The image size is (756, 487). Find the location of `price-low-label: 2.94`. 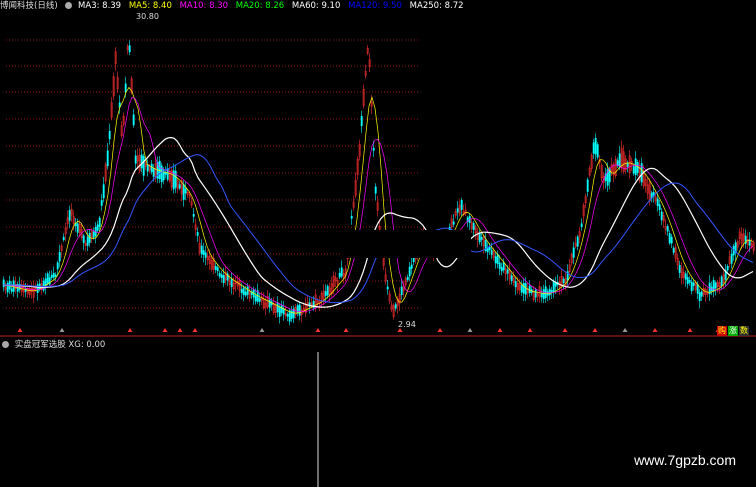

price-low-label: 2.94 is located at coordinates (407, 324).